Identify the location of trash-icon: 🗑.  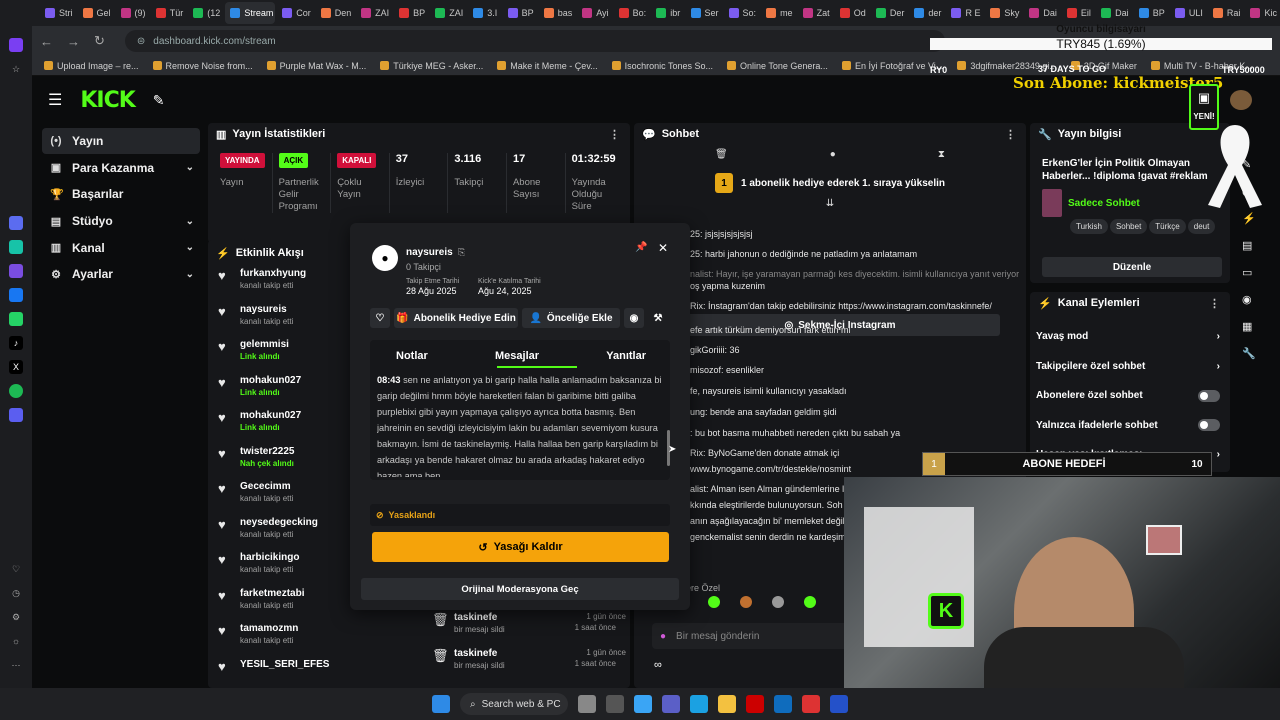
(721, 154).